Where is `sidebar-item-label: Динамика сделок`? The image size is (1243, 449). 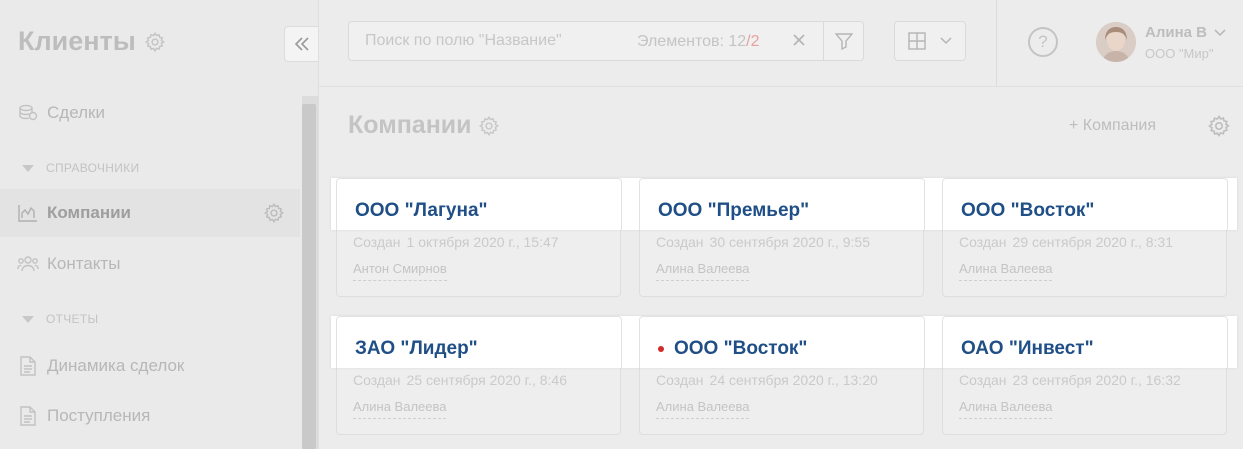 sidebar-item-label: Динамика сделок is located at coordinates (116, 365).